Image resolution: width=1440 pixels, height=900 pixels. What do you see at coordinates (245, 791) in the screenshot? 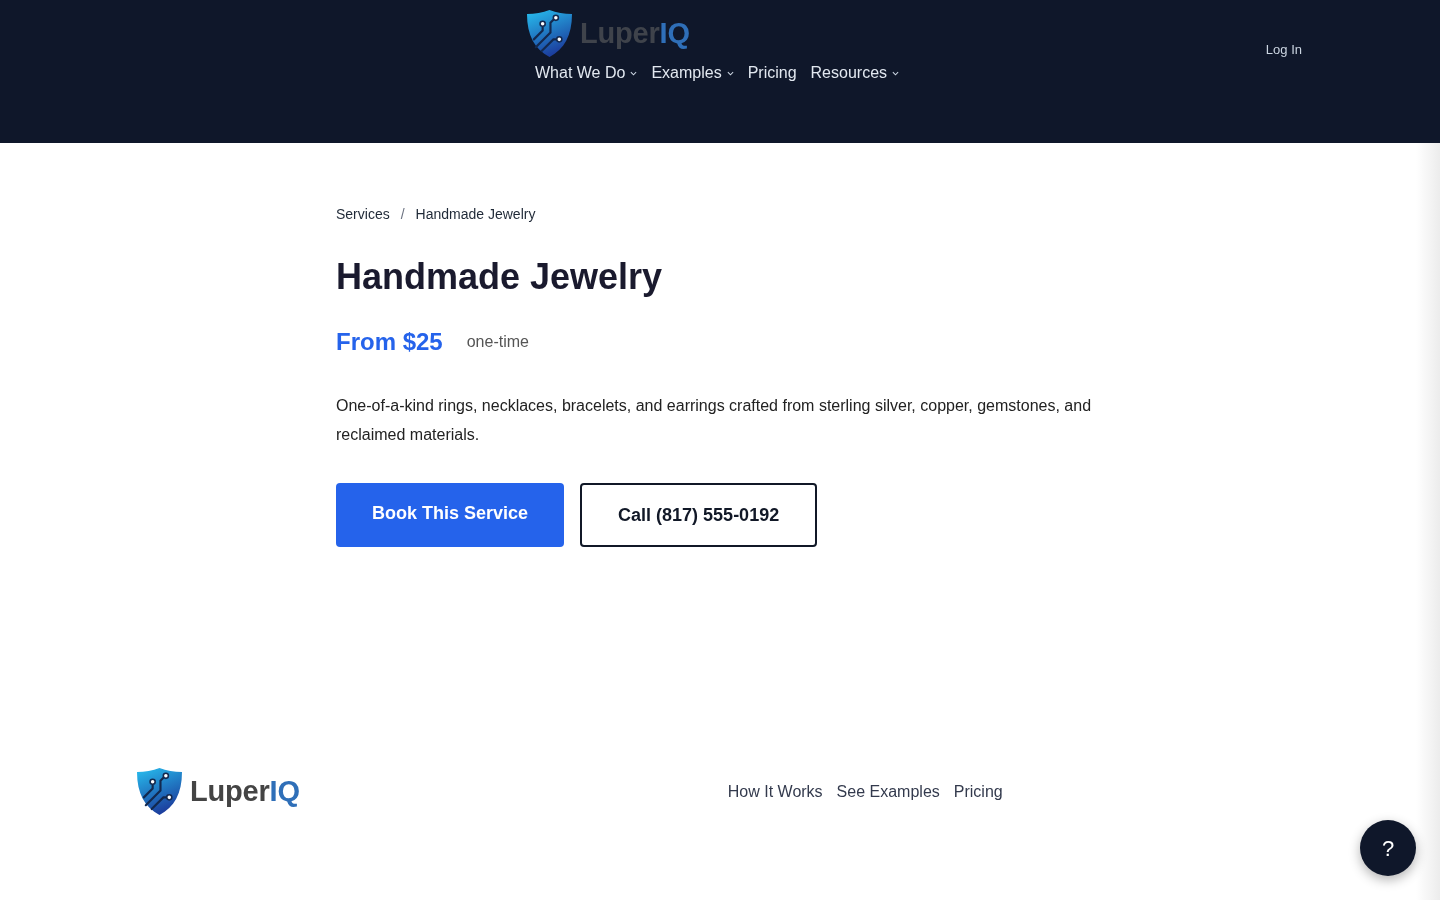
I see `logo-text: LuperIQ` at bounding box center [245, 791].